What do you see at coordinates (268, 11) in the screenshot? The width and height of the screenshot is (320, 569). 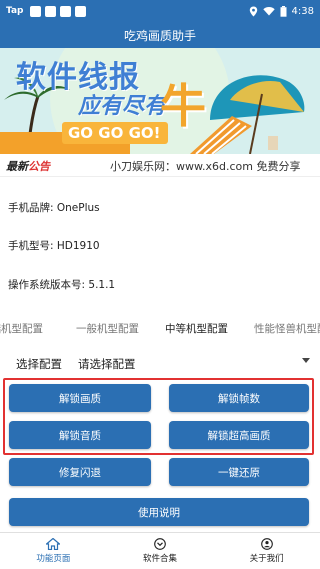 I see `wifi-icon` at bounding box center [268, 11].